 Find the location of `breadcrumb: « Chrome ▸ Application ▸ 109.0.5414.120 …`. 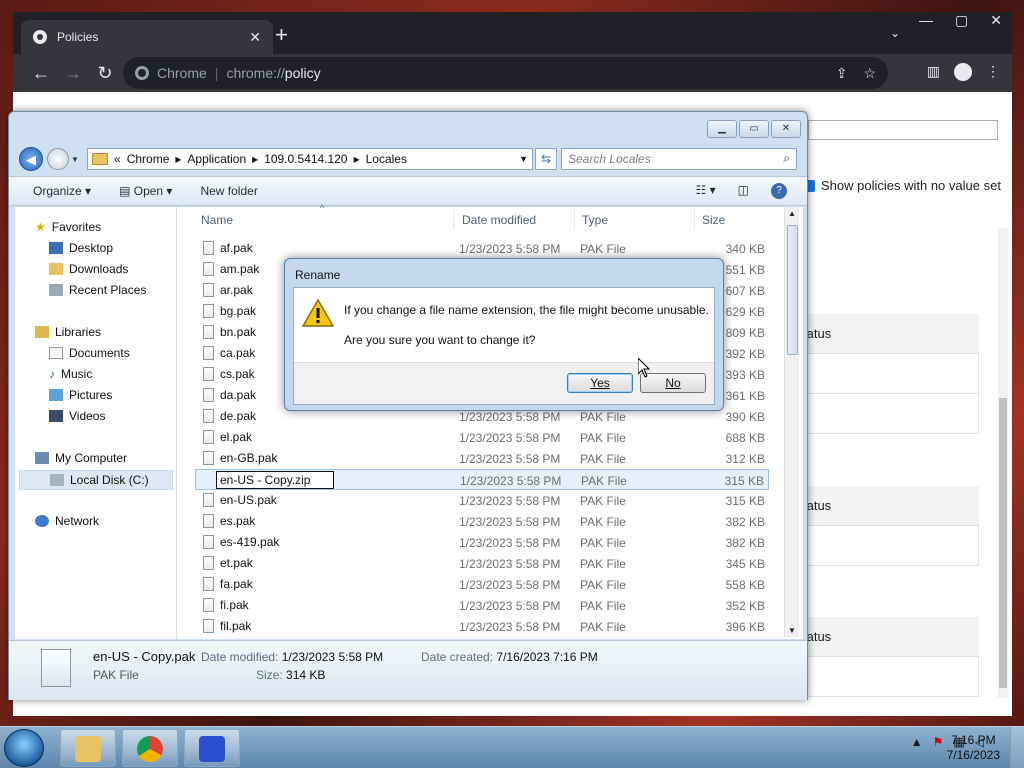

breadcrumb: « Chrome ▸ Application ▸ 109.0.5414.120 … is located at coordinates (310, 159).